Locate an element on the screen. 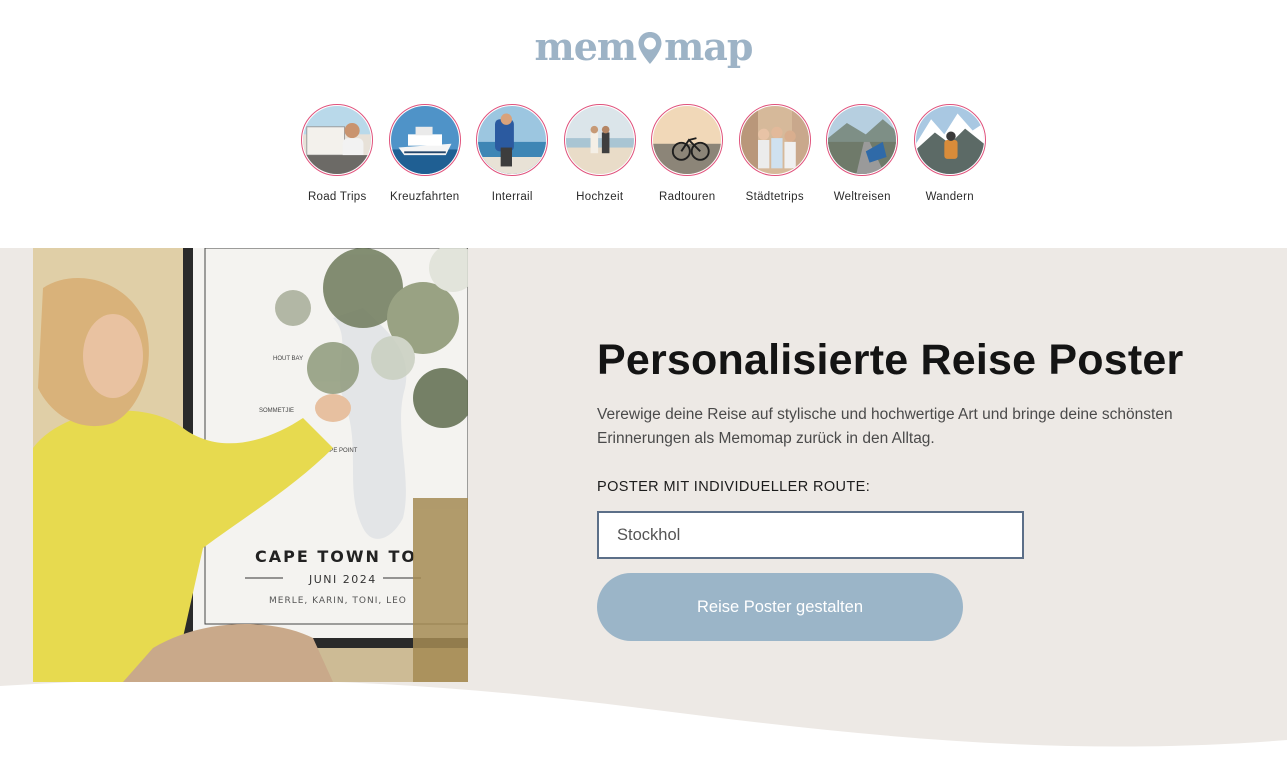 Image resolution: width=1287 pixels, height=760 pixels. category-label: Radtouren is located at coordinates (687, 197).